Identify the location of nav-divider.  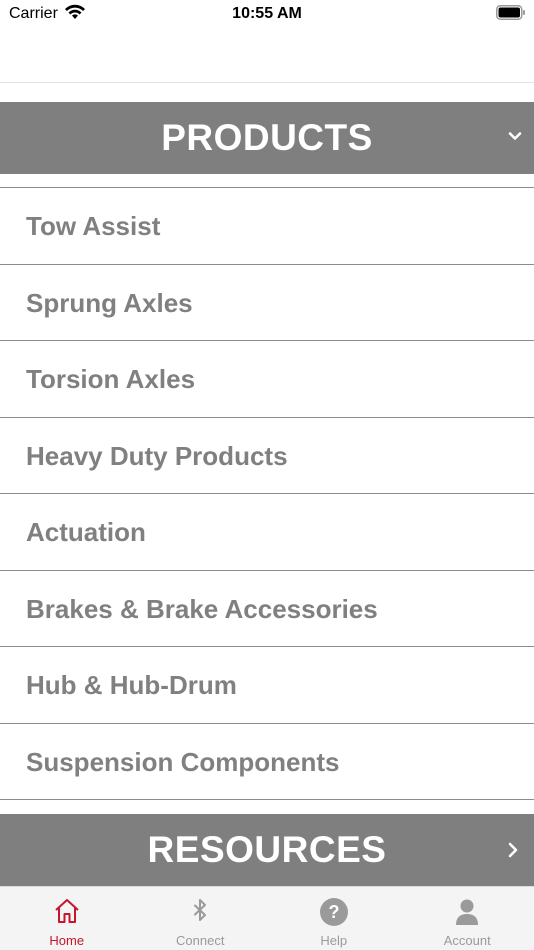
(267, 82).